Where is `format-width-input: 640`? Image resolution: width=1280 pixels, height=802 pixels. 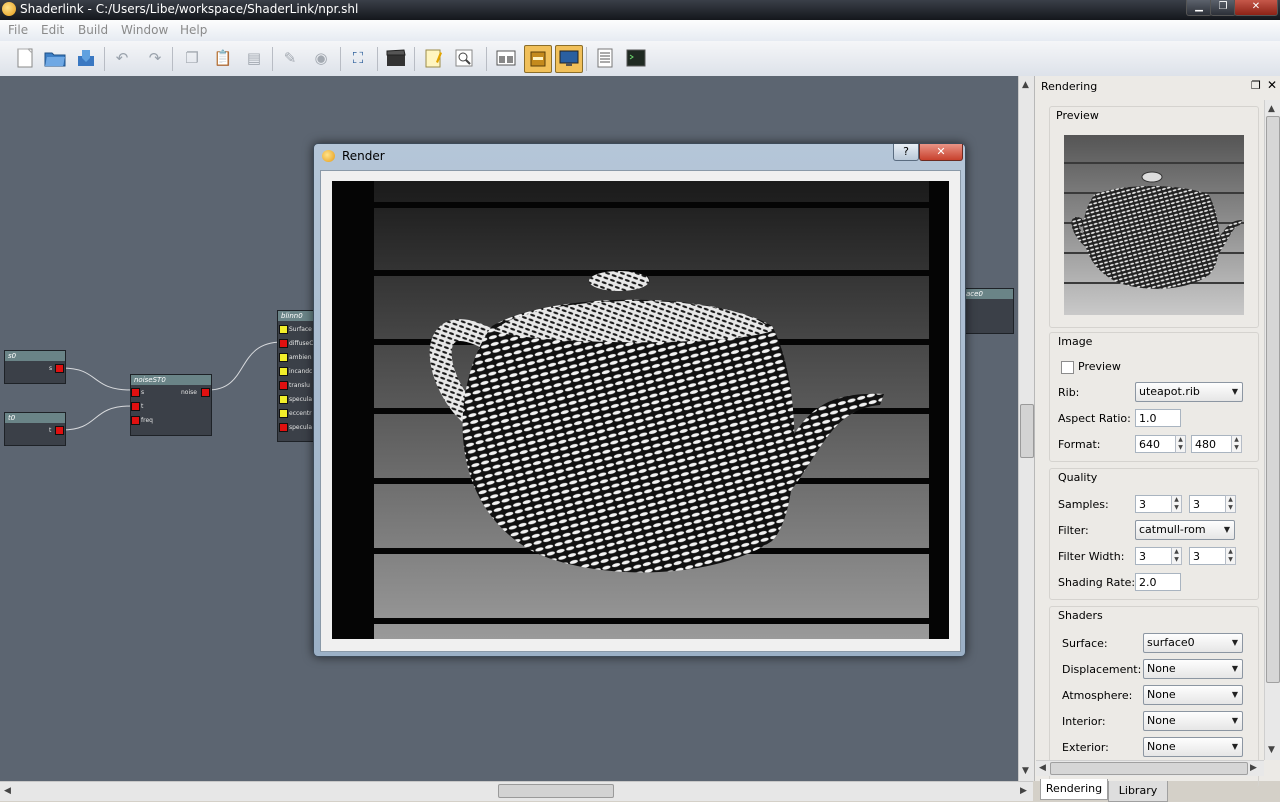 format-width-input: 640 is located at coordinates (1155, 444).